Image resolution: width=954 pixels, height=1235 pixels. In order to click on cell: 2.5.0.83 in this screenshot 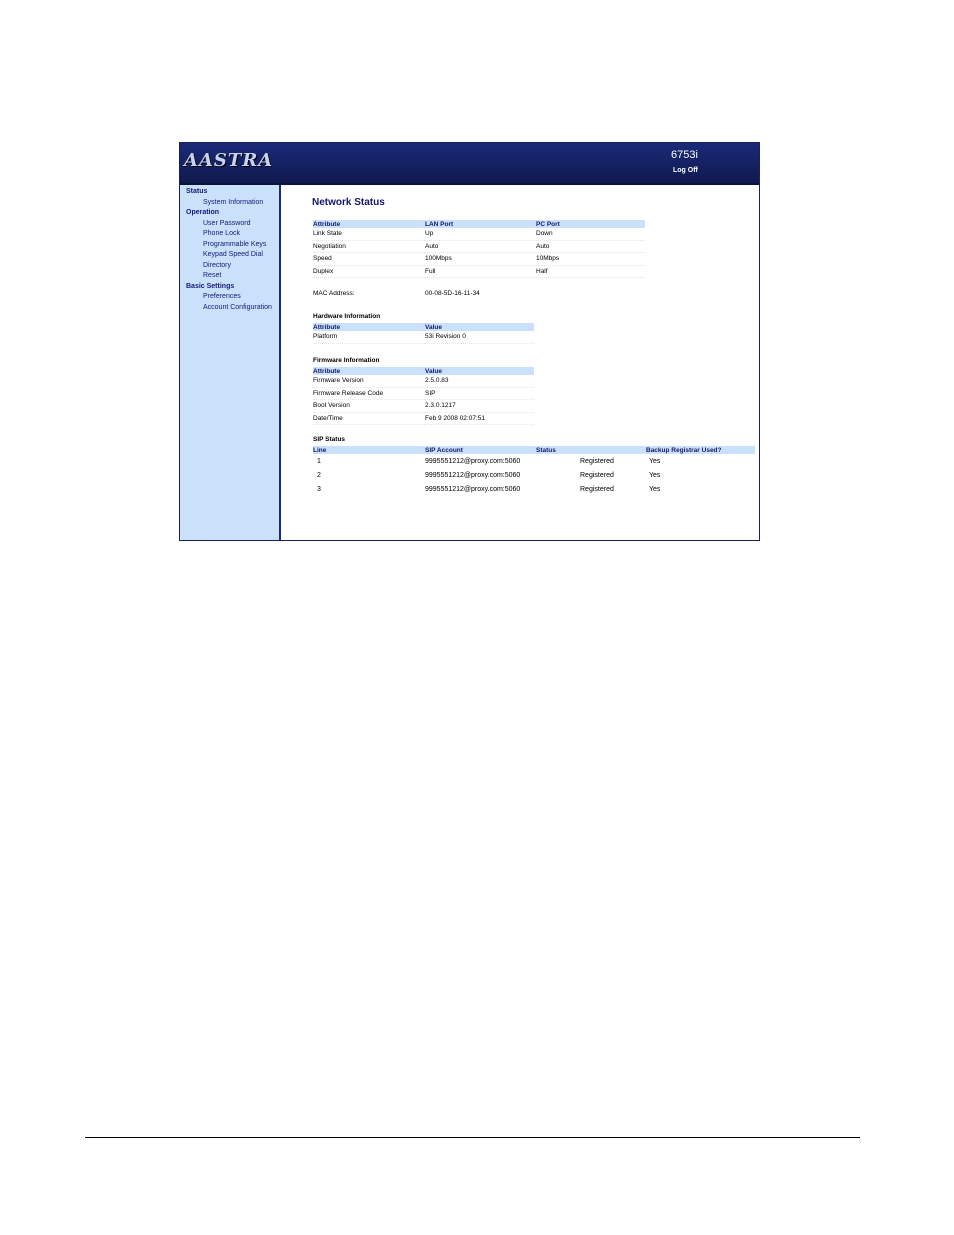, I will do `click(479, 381)`.